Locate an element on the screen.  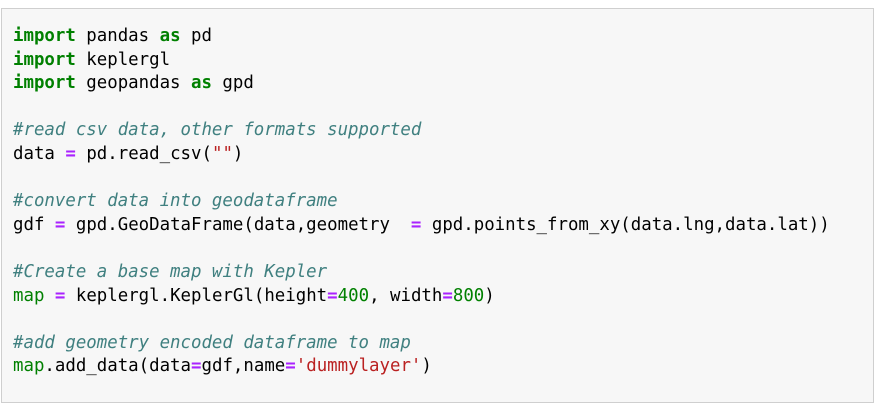
string-token: 'dummylayer' is located at coordinates (358, 366).